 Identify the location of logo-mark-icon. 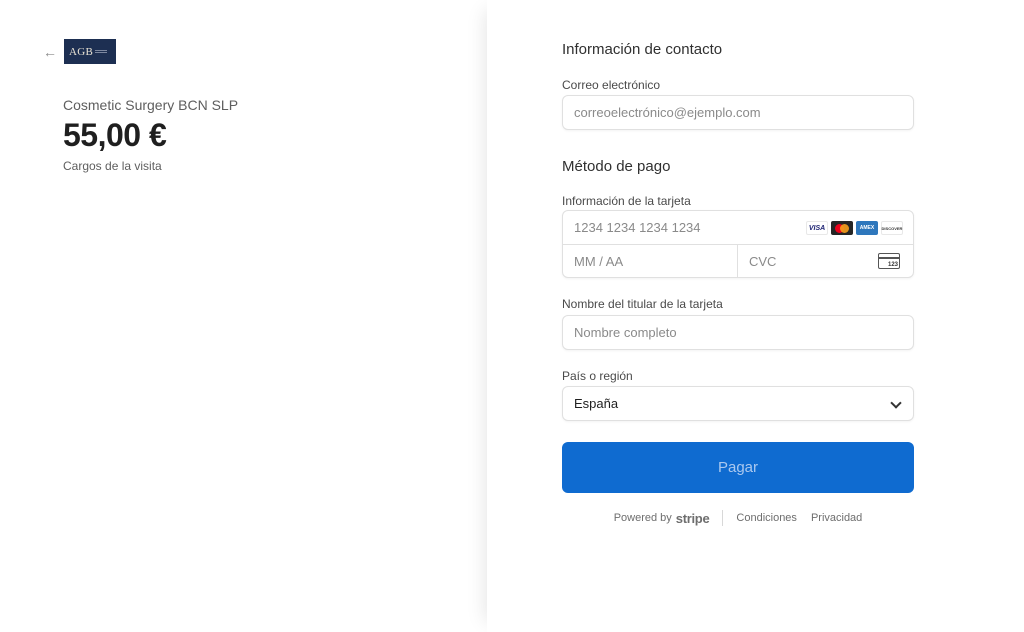
(101, 51).